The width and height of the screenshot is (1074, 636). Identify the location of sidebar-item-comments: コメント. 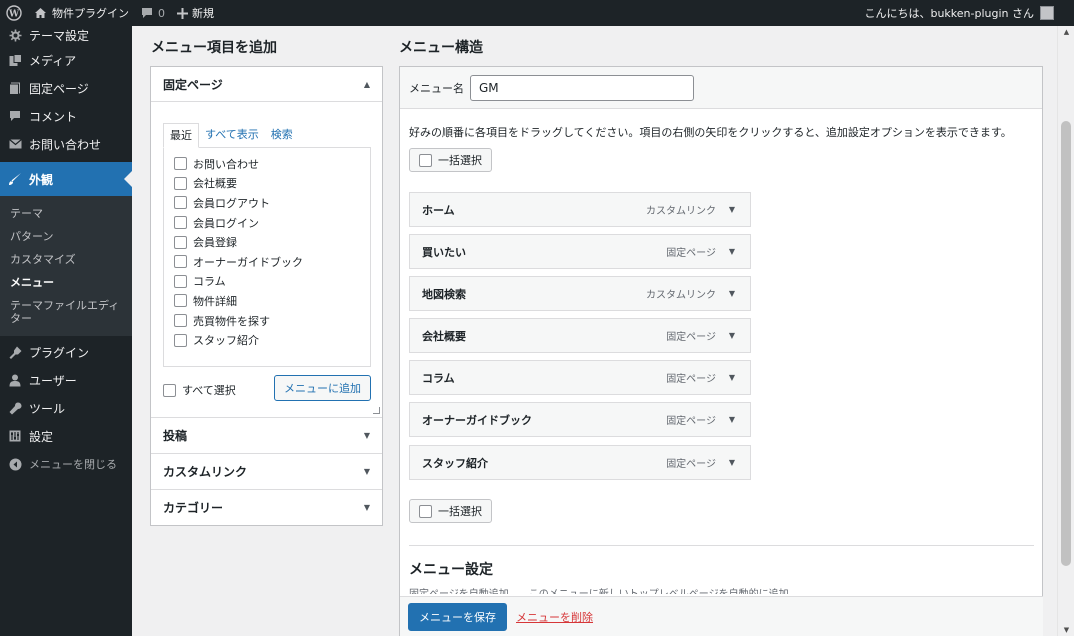
(66, 116).